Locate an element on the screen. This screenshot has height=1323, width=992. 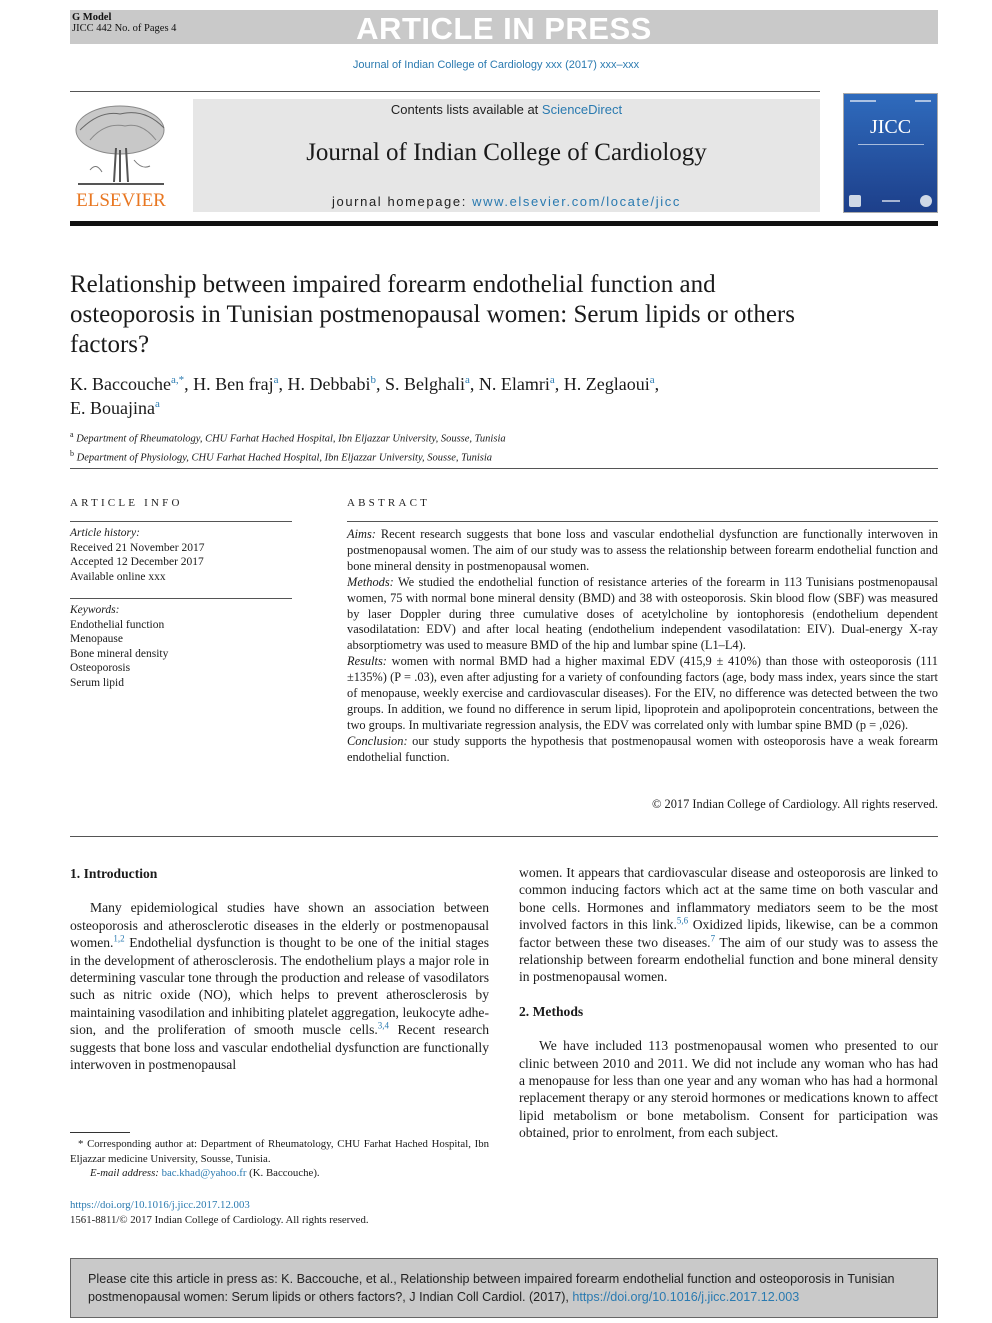
contents-prefix: Contents lists available at is located at coordinates (466, 109).